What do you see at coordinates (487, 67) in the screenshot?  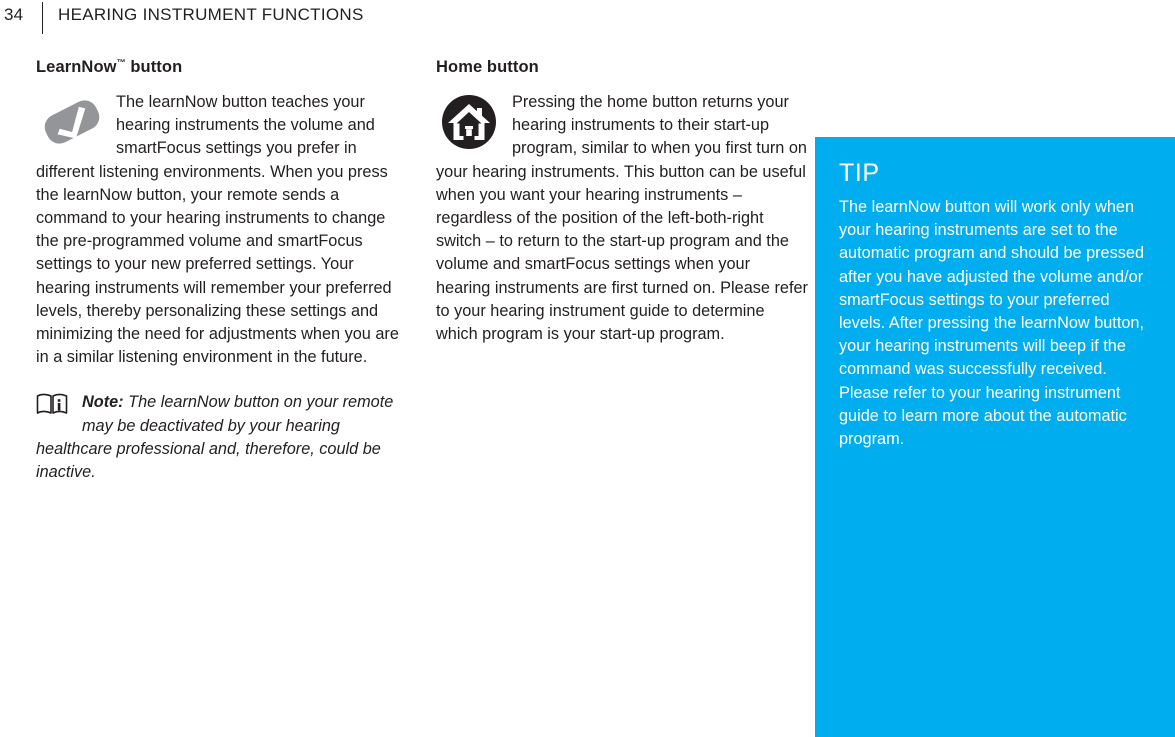 I see `home-section-heading: Home button` at bounding box center [487, 67].